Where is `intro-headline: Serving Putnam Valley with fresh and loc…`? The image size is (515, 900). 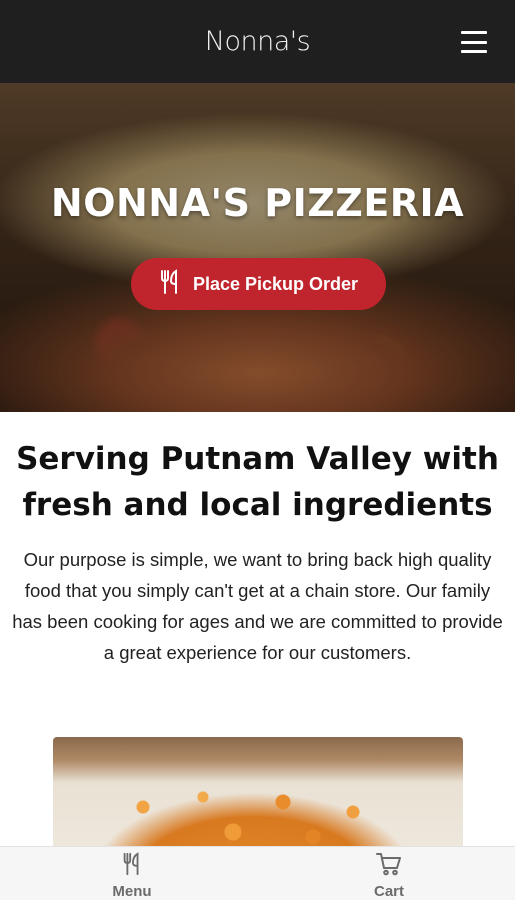
intro-headline: Serving Putnam Valley with fresh and loc… is located at coordinates (257, 482).